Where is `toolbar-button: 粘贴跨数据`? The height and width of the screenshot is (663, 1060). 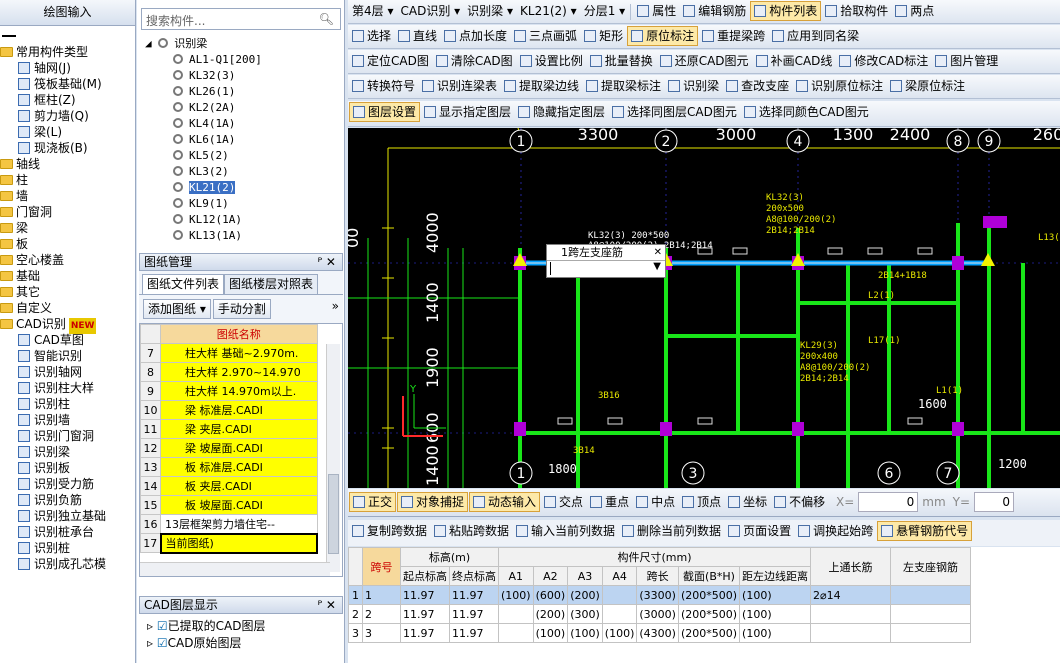 toolbar-button: 粘贴跨数据 is located at coordinates (471, 531).